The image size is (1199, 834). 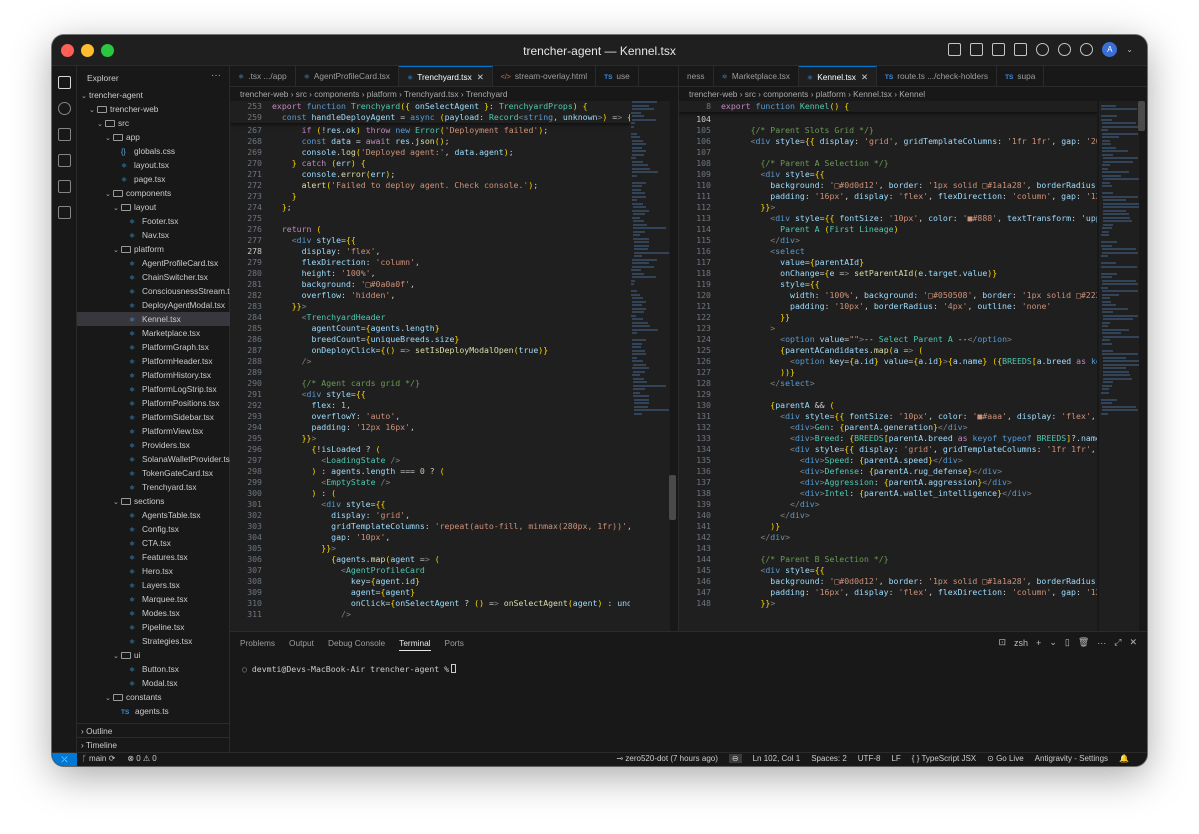 What do you see at coordinates (153, 697) in the screenshot?
I see `tree-item: ⌄ constants` at bounding box center [153, 697].